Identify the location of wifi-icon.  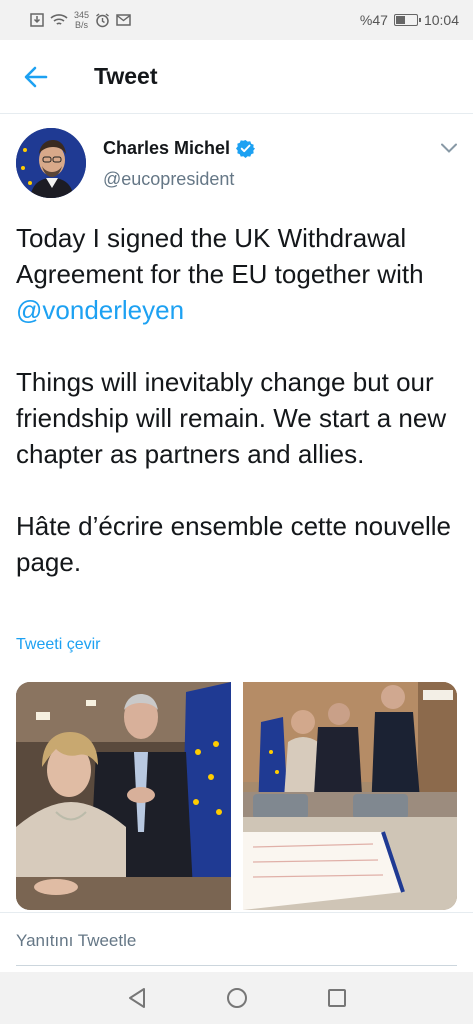
(59, 20).